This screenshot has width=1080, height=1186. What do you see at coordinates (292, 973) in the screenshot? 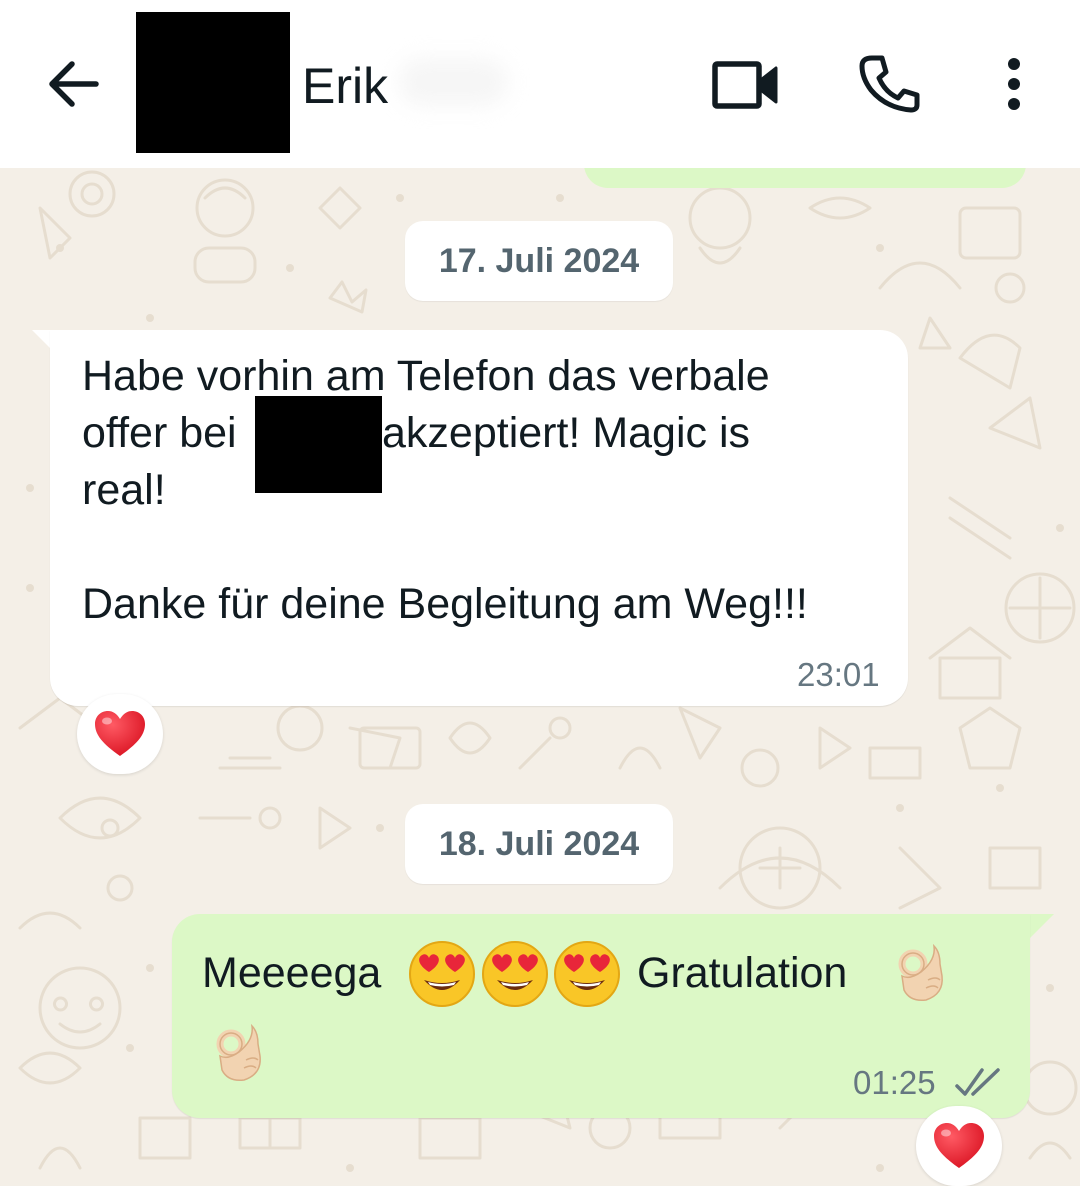
I see `message-text: Meeeega` at bounding box center [292, 973].